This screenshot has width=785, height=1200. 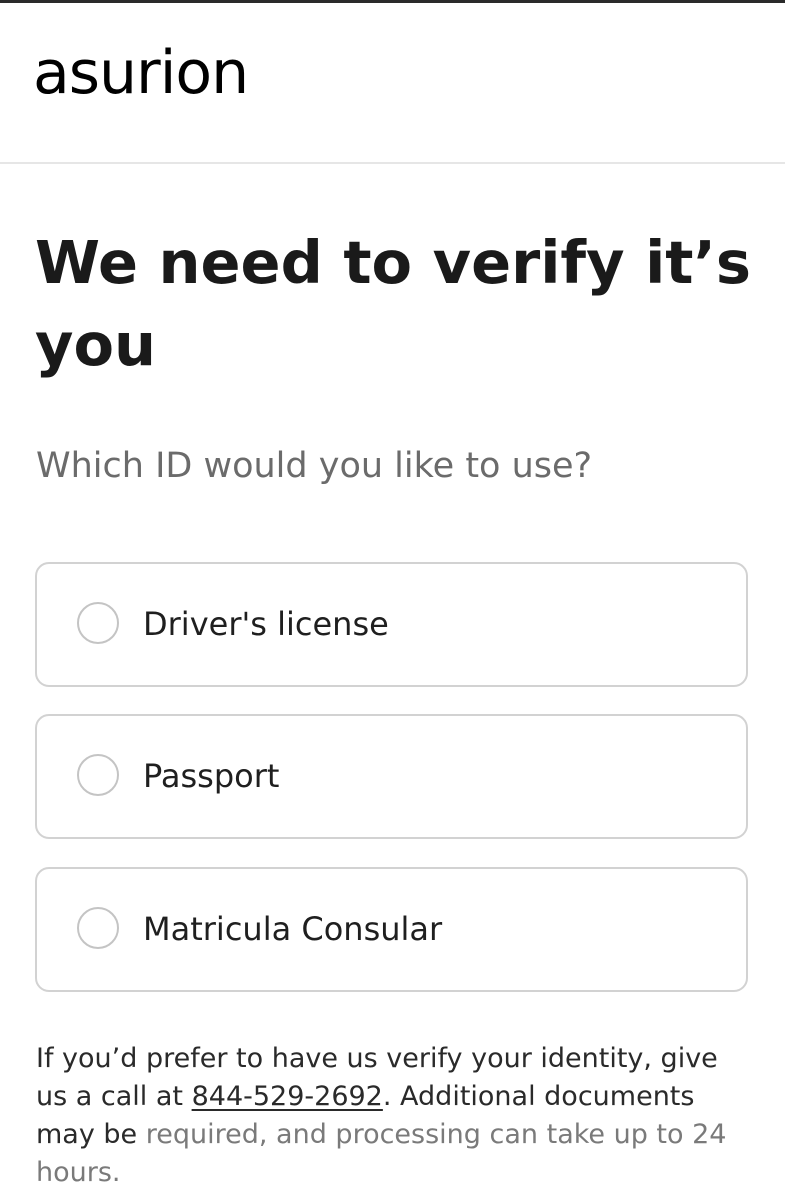 What do you see at coordinates (391, 624) in the screenshot?
I see `option-drivers-license: Driver's license` at bounding box center [391, 624].